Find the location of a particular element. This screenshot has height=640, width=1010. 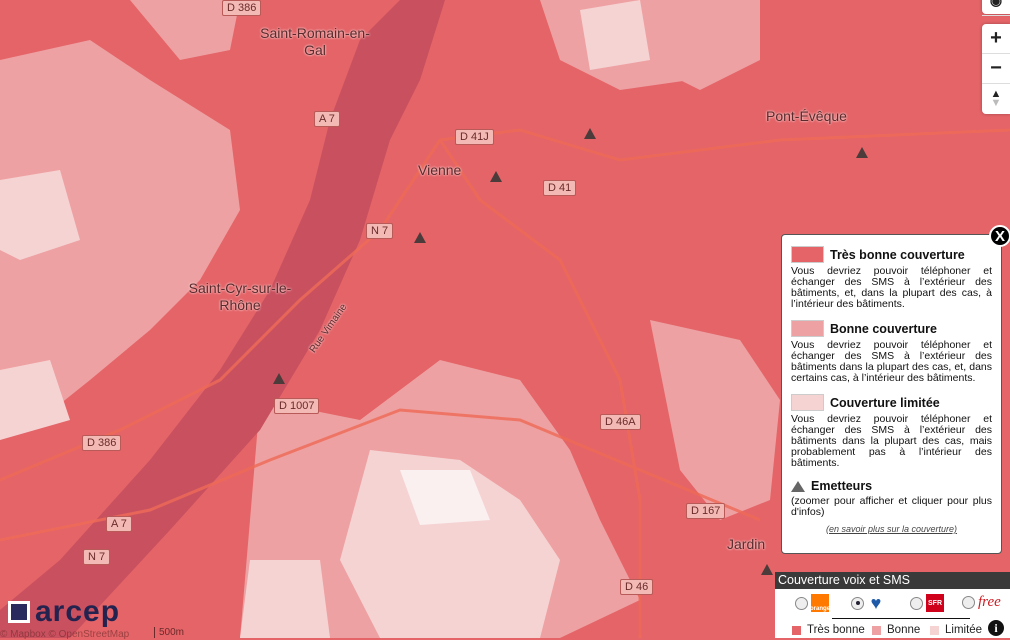

operator-bouygues: ♥ is located at coordinates (868, 602).